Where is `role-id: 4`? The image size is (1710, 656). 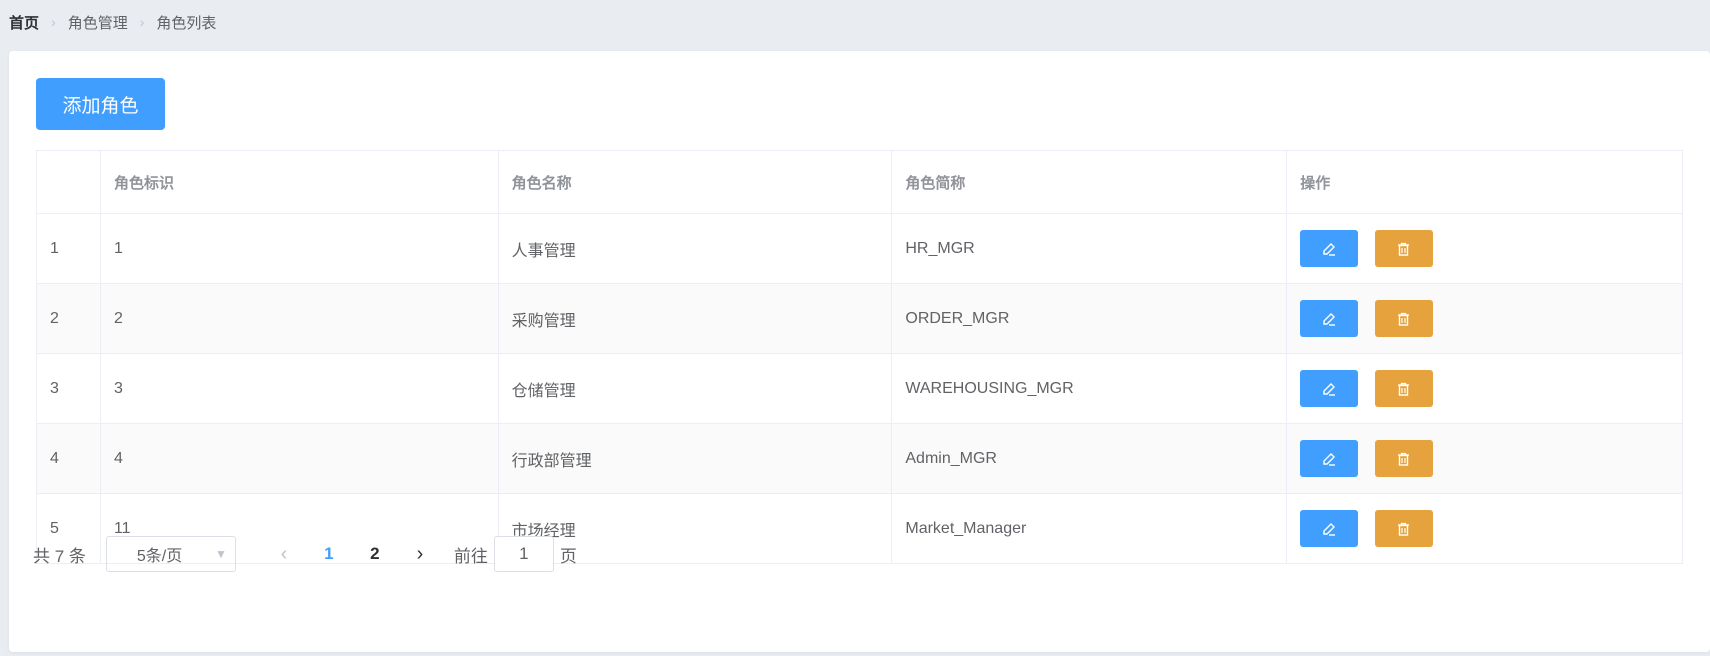 role-id: 4 is located at coordinates (299, 458).